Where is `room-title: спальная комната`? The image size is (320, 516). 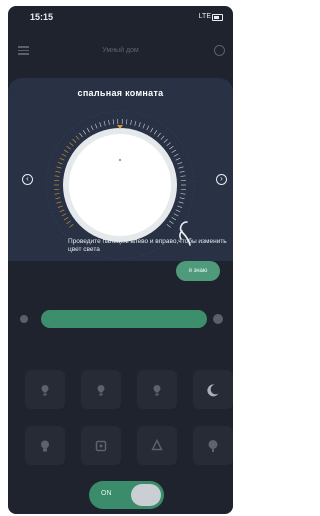 room-title: спальная комната is located at coordinates (120, 93).